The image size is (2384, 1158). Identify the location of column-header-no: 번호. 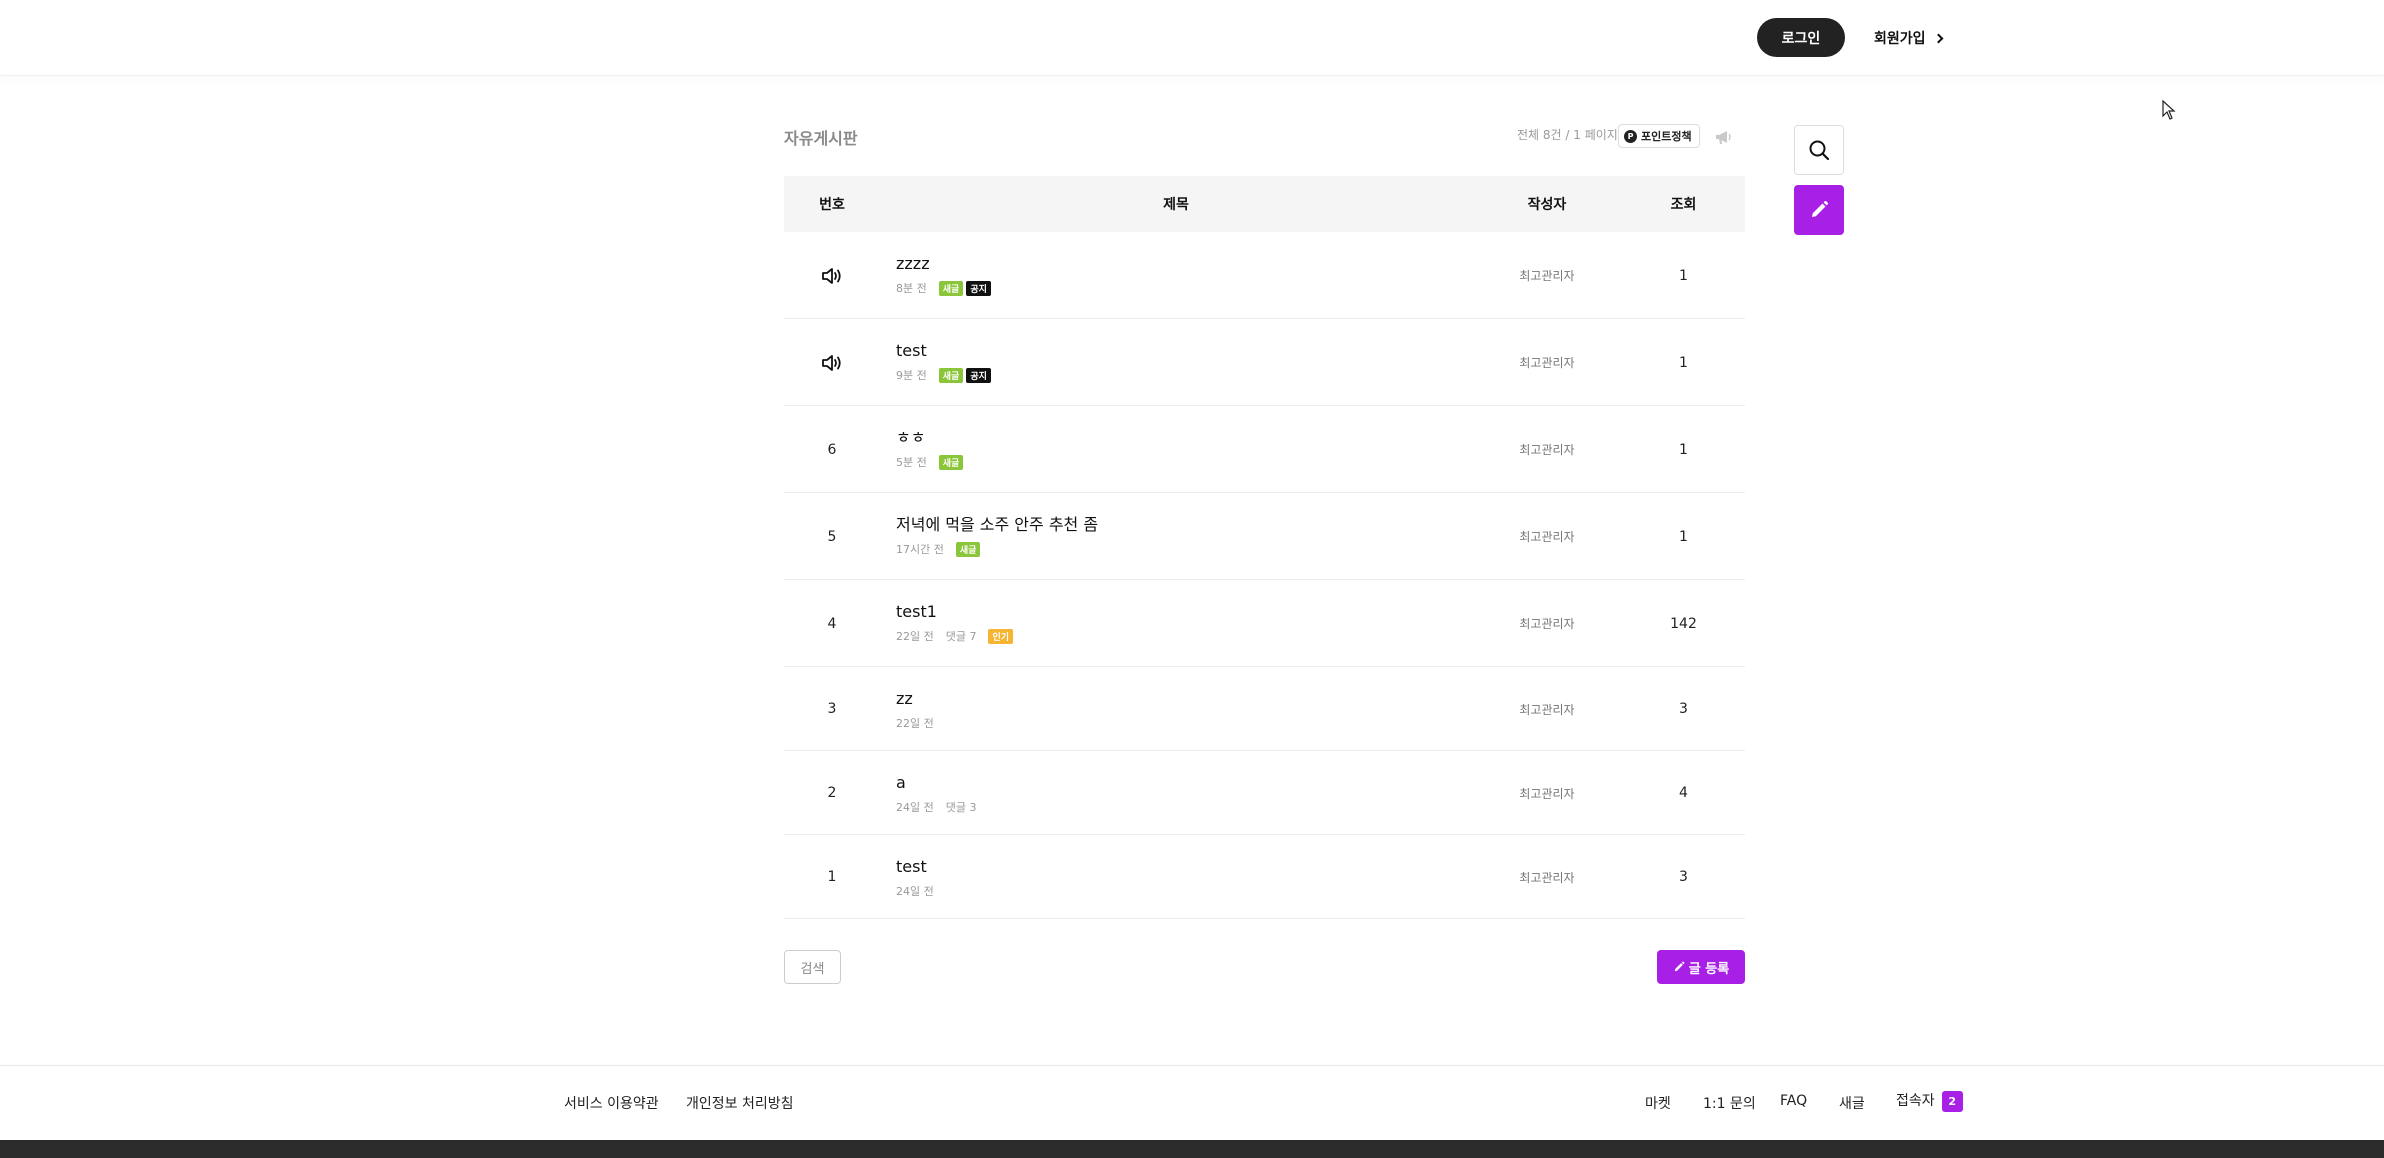
(832, 205).